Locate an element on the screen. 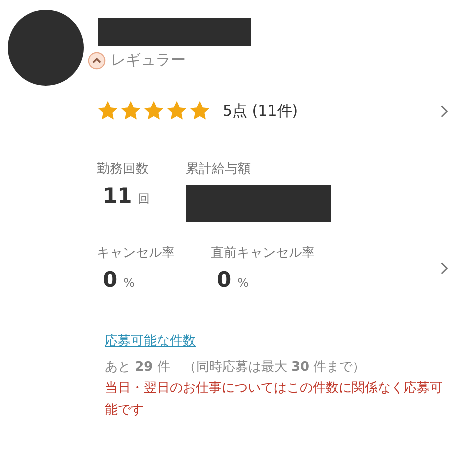  stat-label: キャンセル率 is located at coordinates (136, 253).